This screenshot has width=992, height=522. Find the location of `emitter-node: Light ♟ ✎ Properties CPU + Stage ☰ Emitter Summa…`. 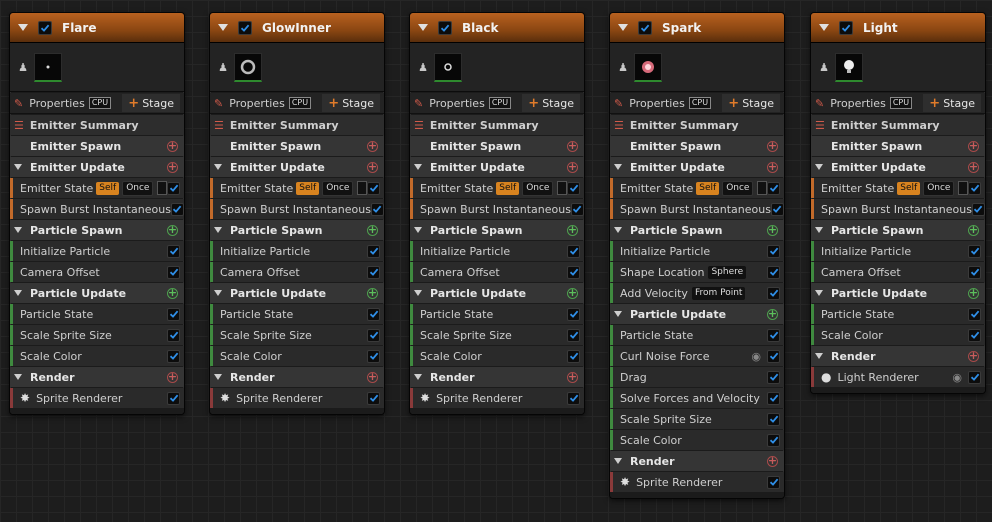

emitter-node: Light ♟ ✎ Properties CPU + Stage ☰ Emitter Summa… is located at coordinates (898, 203).